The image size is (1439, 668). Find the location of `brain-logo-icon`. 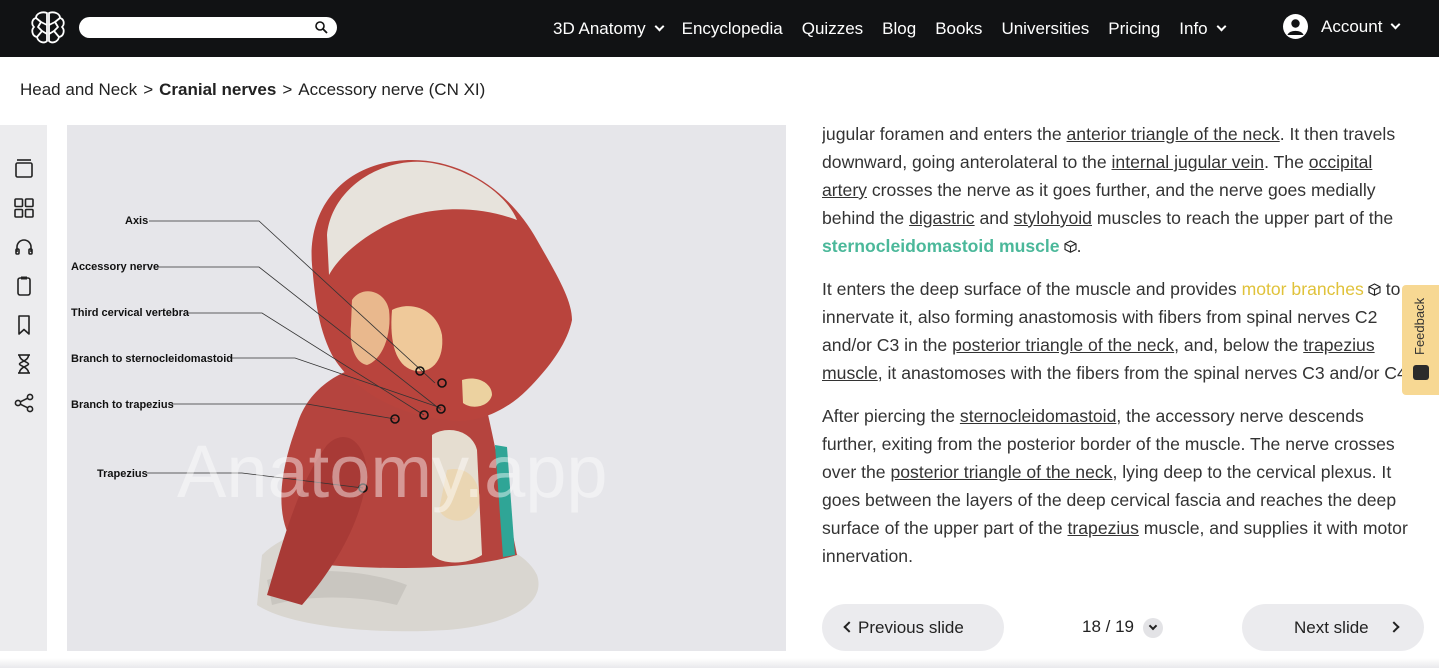

brain-logo-icon is located at coordinates (48, 28).